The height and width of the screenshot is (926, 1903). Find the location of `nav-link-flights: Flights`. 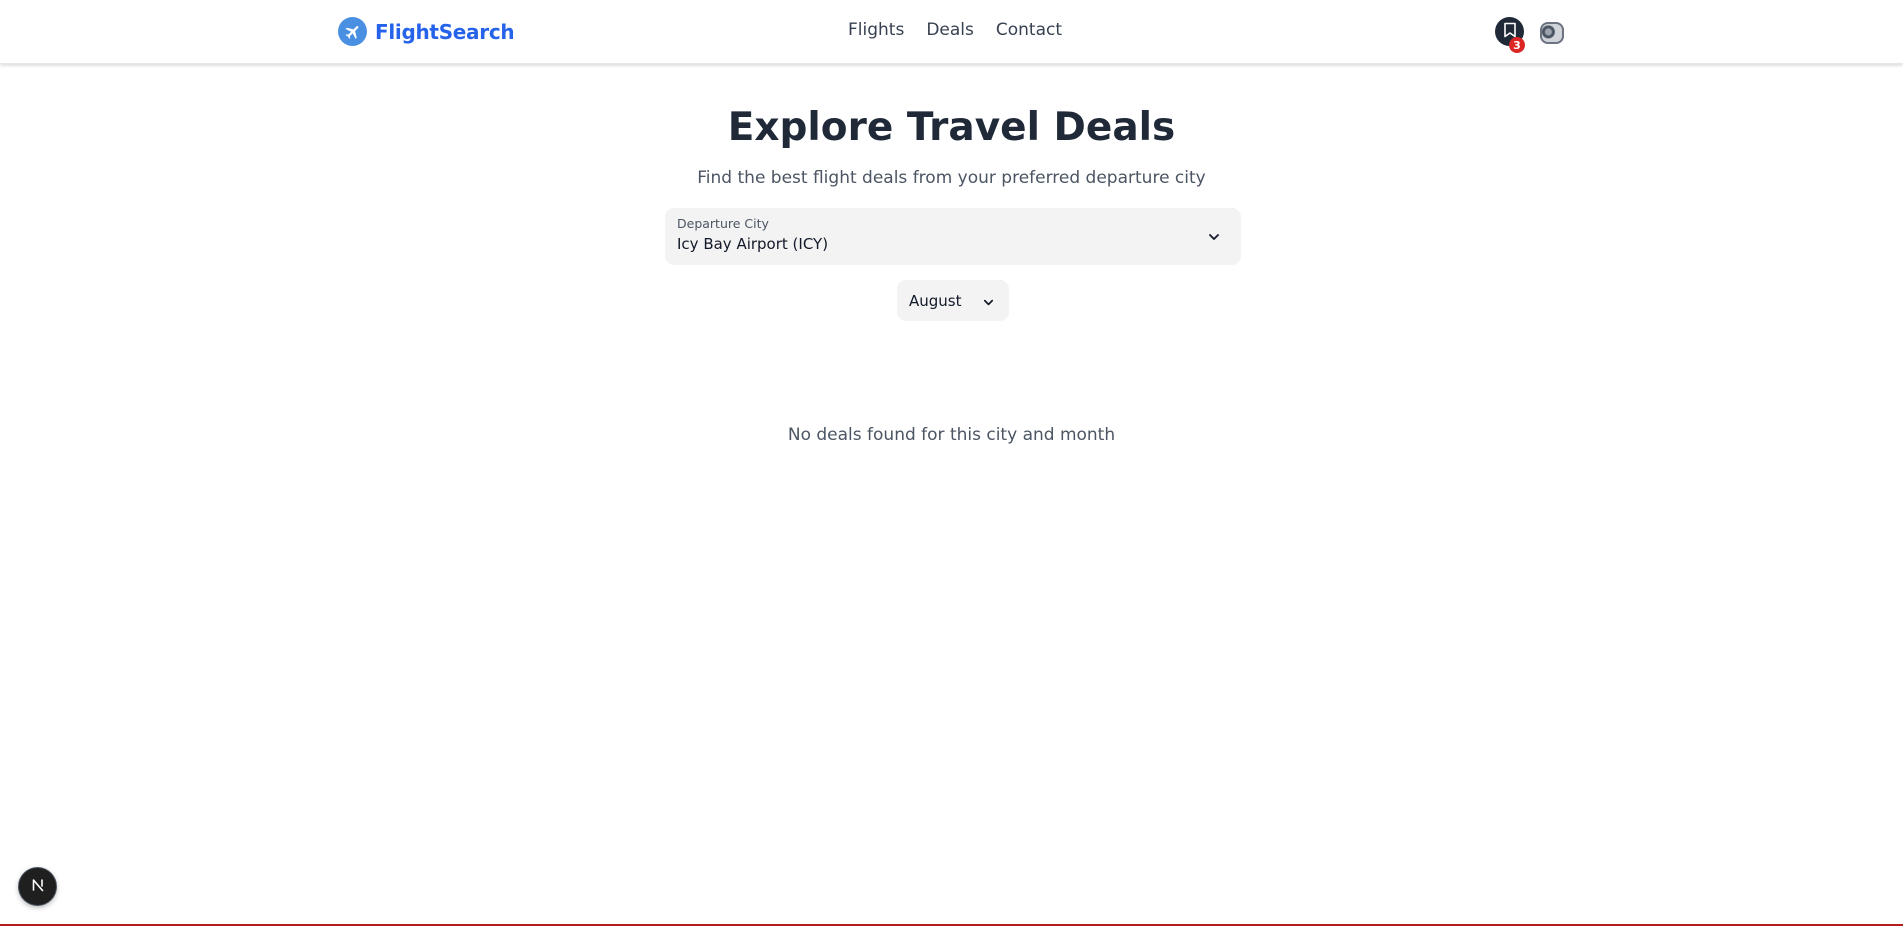

nav-link-flights: Flights is located at coordinates (876, 30).